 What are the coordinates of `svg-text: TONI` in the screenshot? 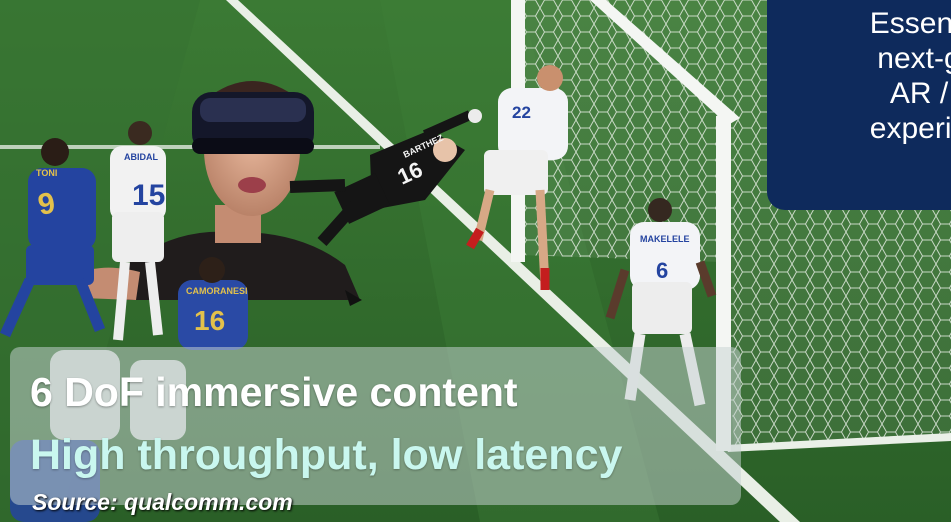 It's located at (46, 173).